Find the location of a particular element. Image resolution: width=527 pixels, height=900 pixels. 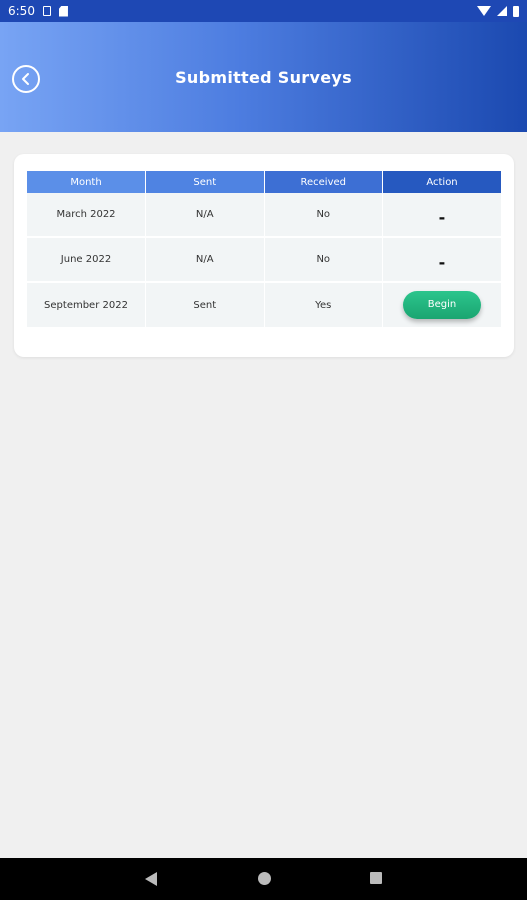

home-circle-icon is located at coordinates (264, 878).